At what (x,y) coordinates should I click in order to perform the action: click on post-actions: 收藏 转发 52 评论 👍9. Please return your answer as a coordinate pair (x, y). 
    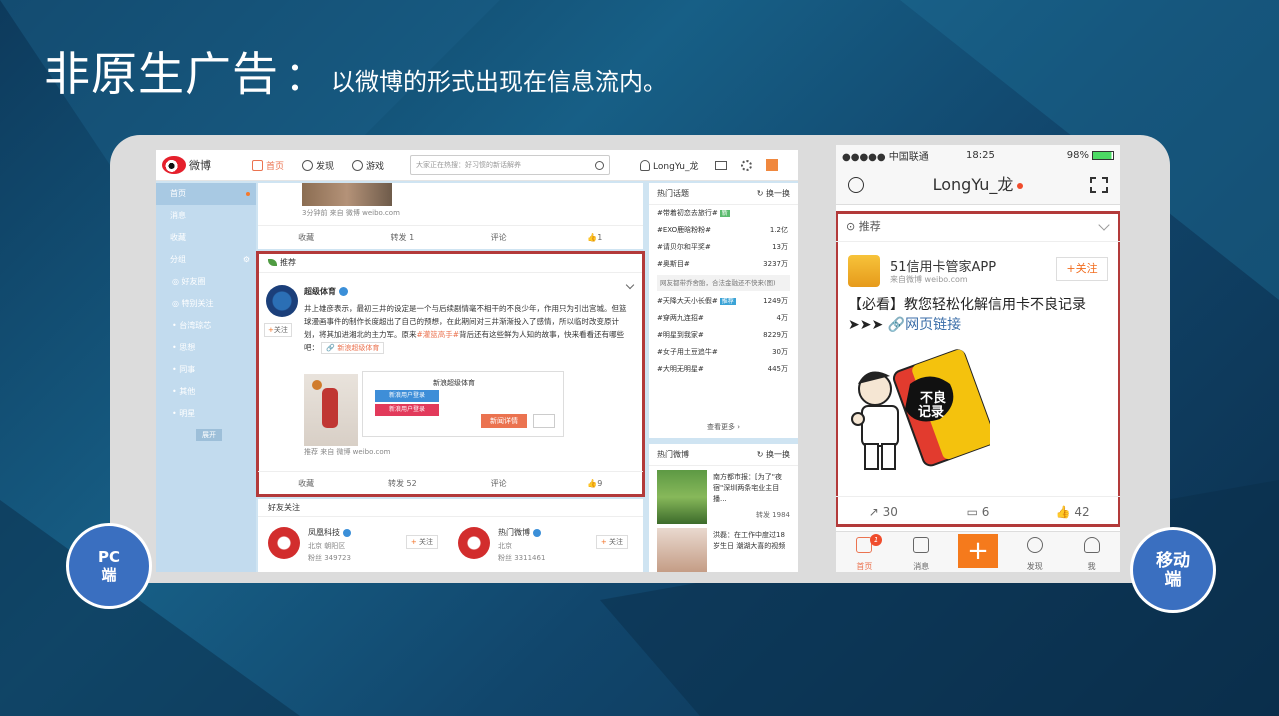
    Looking at the image, I should click on (450, 483).